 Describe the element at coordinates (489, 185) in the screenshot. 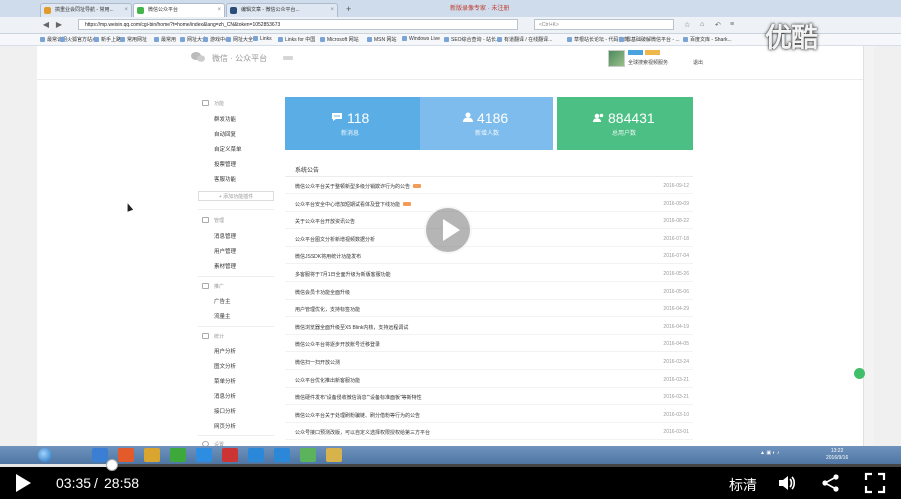

I see `notice-row: 微信公众平台关于整顿新型多级分销欺诈行为的公告 2016-09-12` at that location.